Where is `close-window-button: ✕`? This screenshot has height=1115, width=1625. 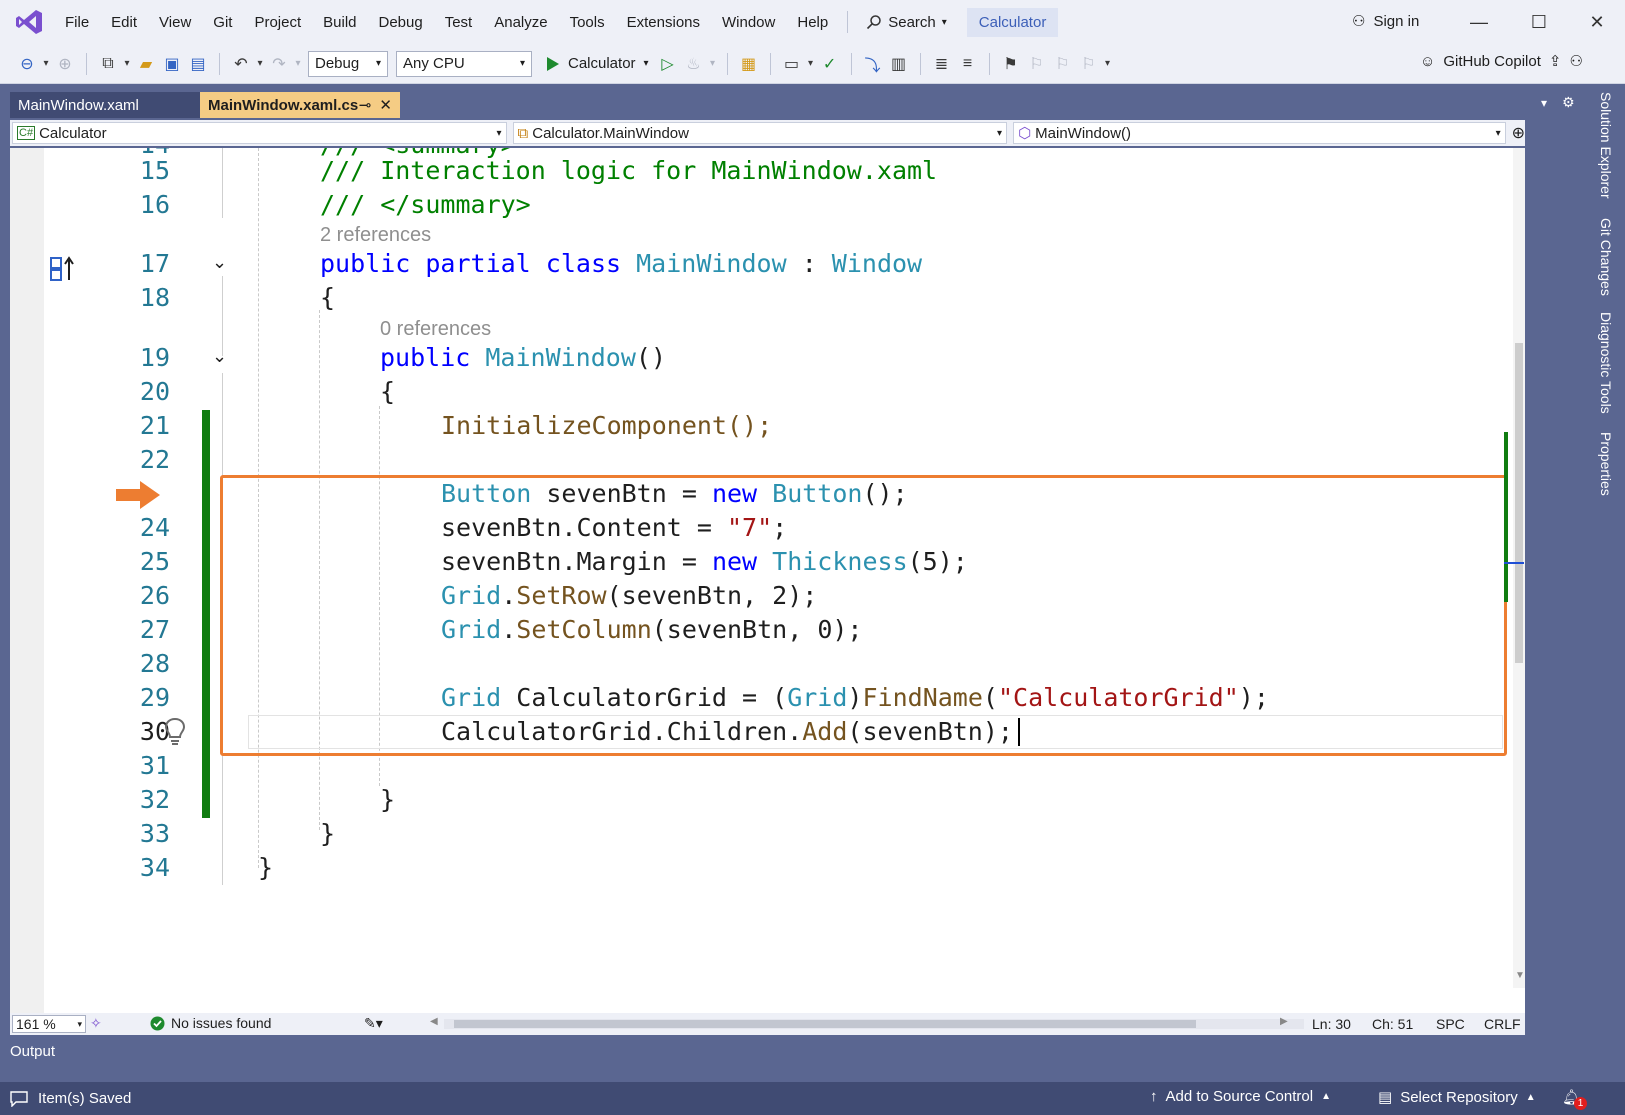 close-window-button: ✕ is located at coordinates (1597, 22).